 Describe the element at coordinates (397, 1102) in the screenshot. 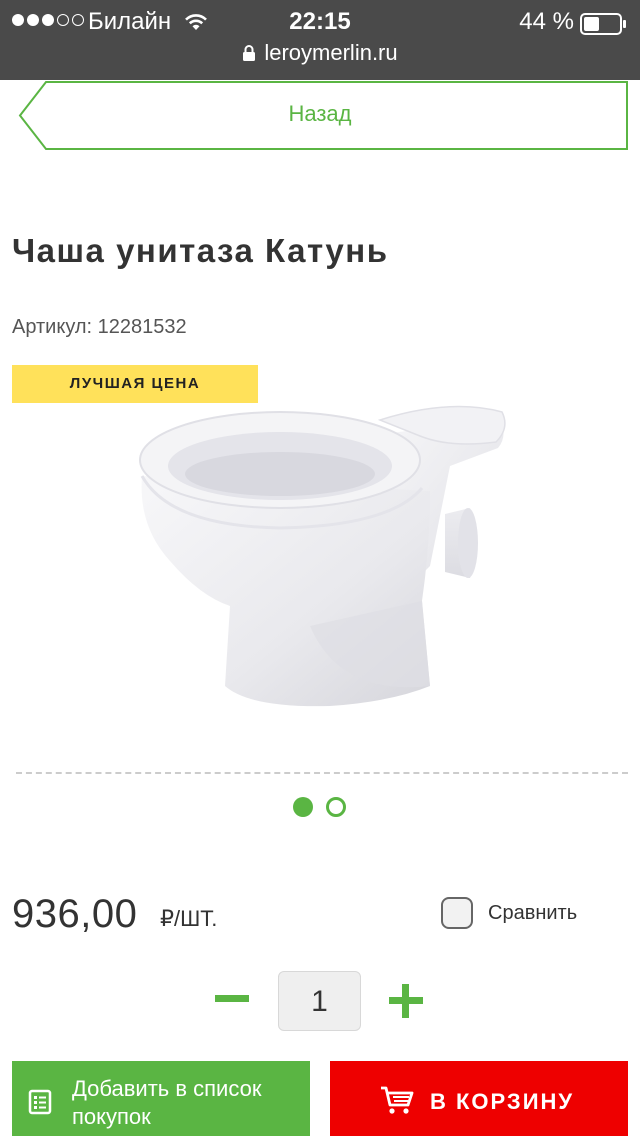

I see `cart-icon` at that location.